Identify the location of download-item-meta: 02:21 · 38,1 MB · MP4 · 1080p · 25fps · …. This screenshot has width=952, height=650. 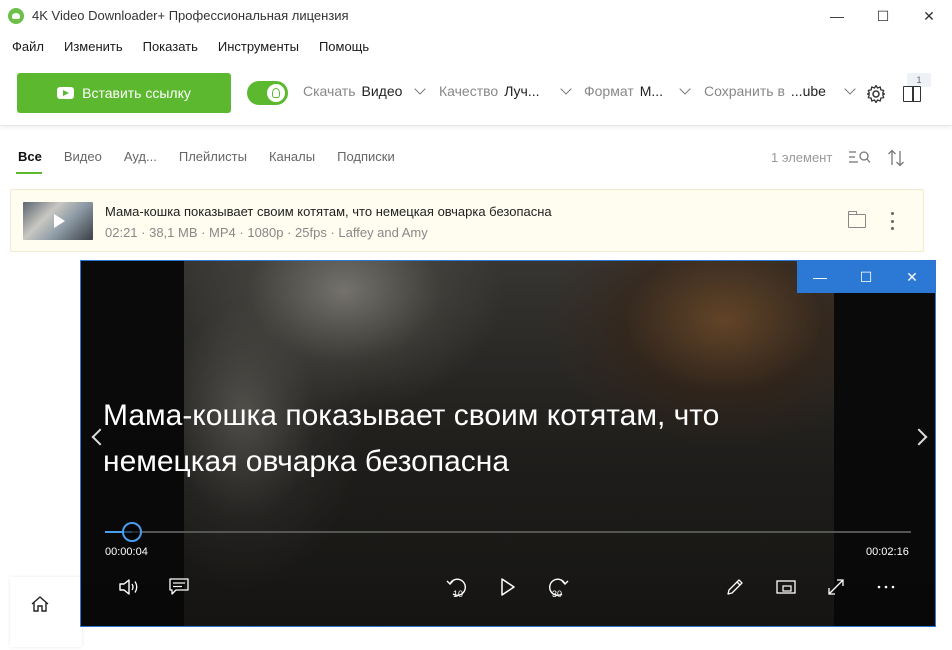
(266, 232).